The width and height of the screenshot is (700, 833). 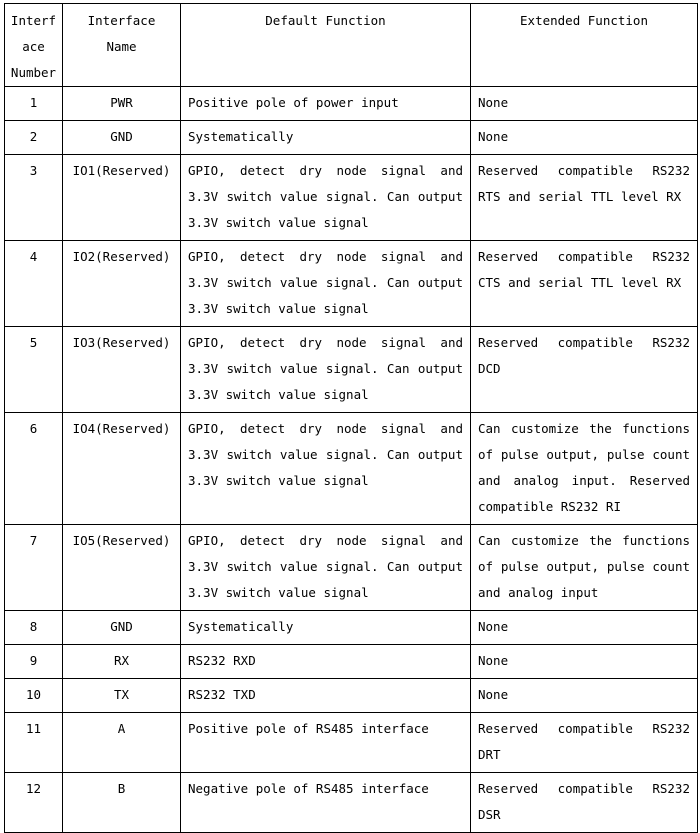 I want to click on cell-interface-number-text: 8, so click(x=33, y=626).